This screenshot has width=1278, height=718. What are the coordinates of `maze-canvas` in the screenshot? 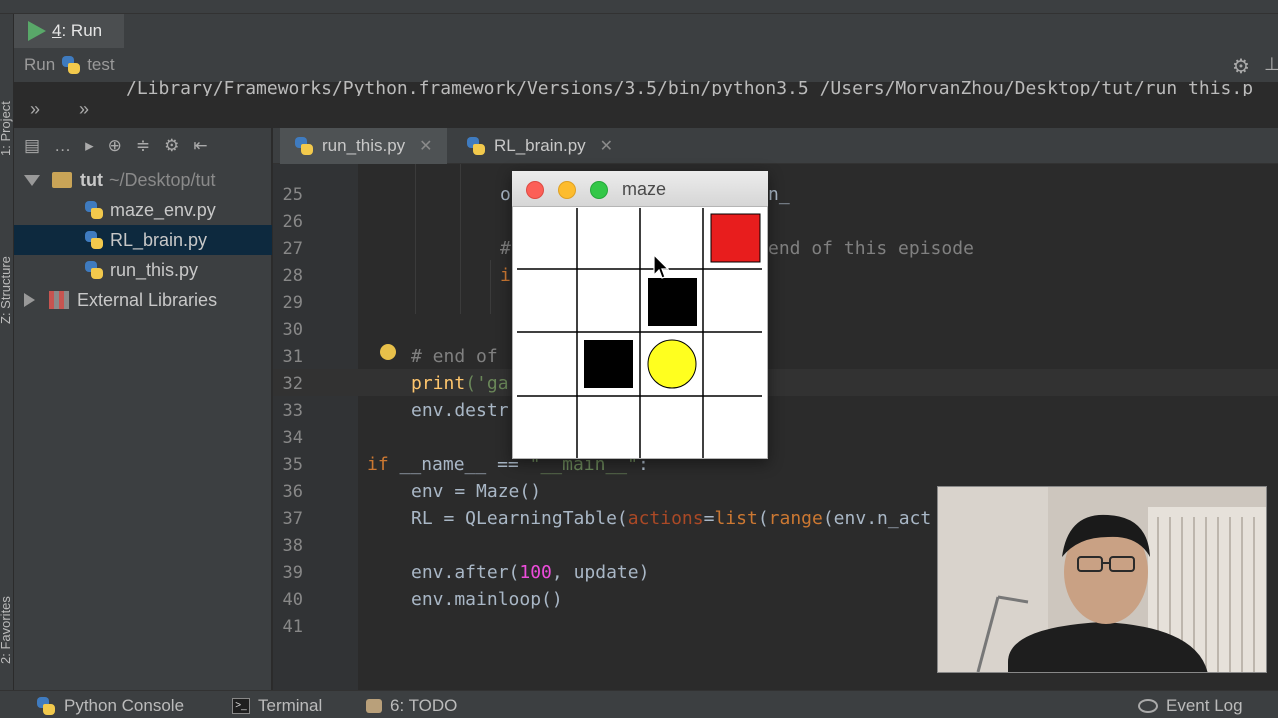 It's located at (640, 333).